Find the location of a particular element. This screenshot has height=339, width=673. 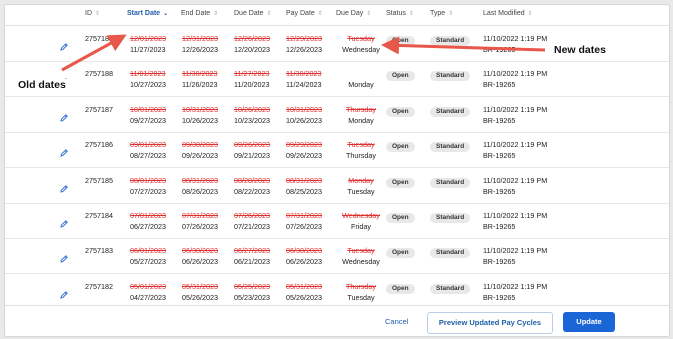

end-old-value: 11/30/2023 is located at coordinates (200, 74).